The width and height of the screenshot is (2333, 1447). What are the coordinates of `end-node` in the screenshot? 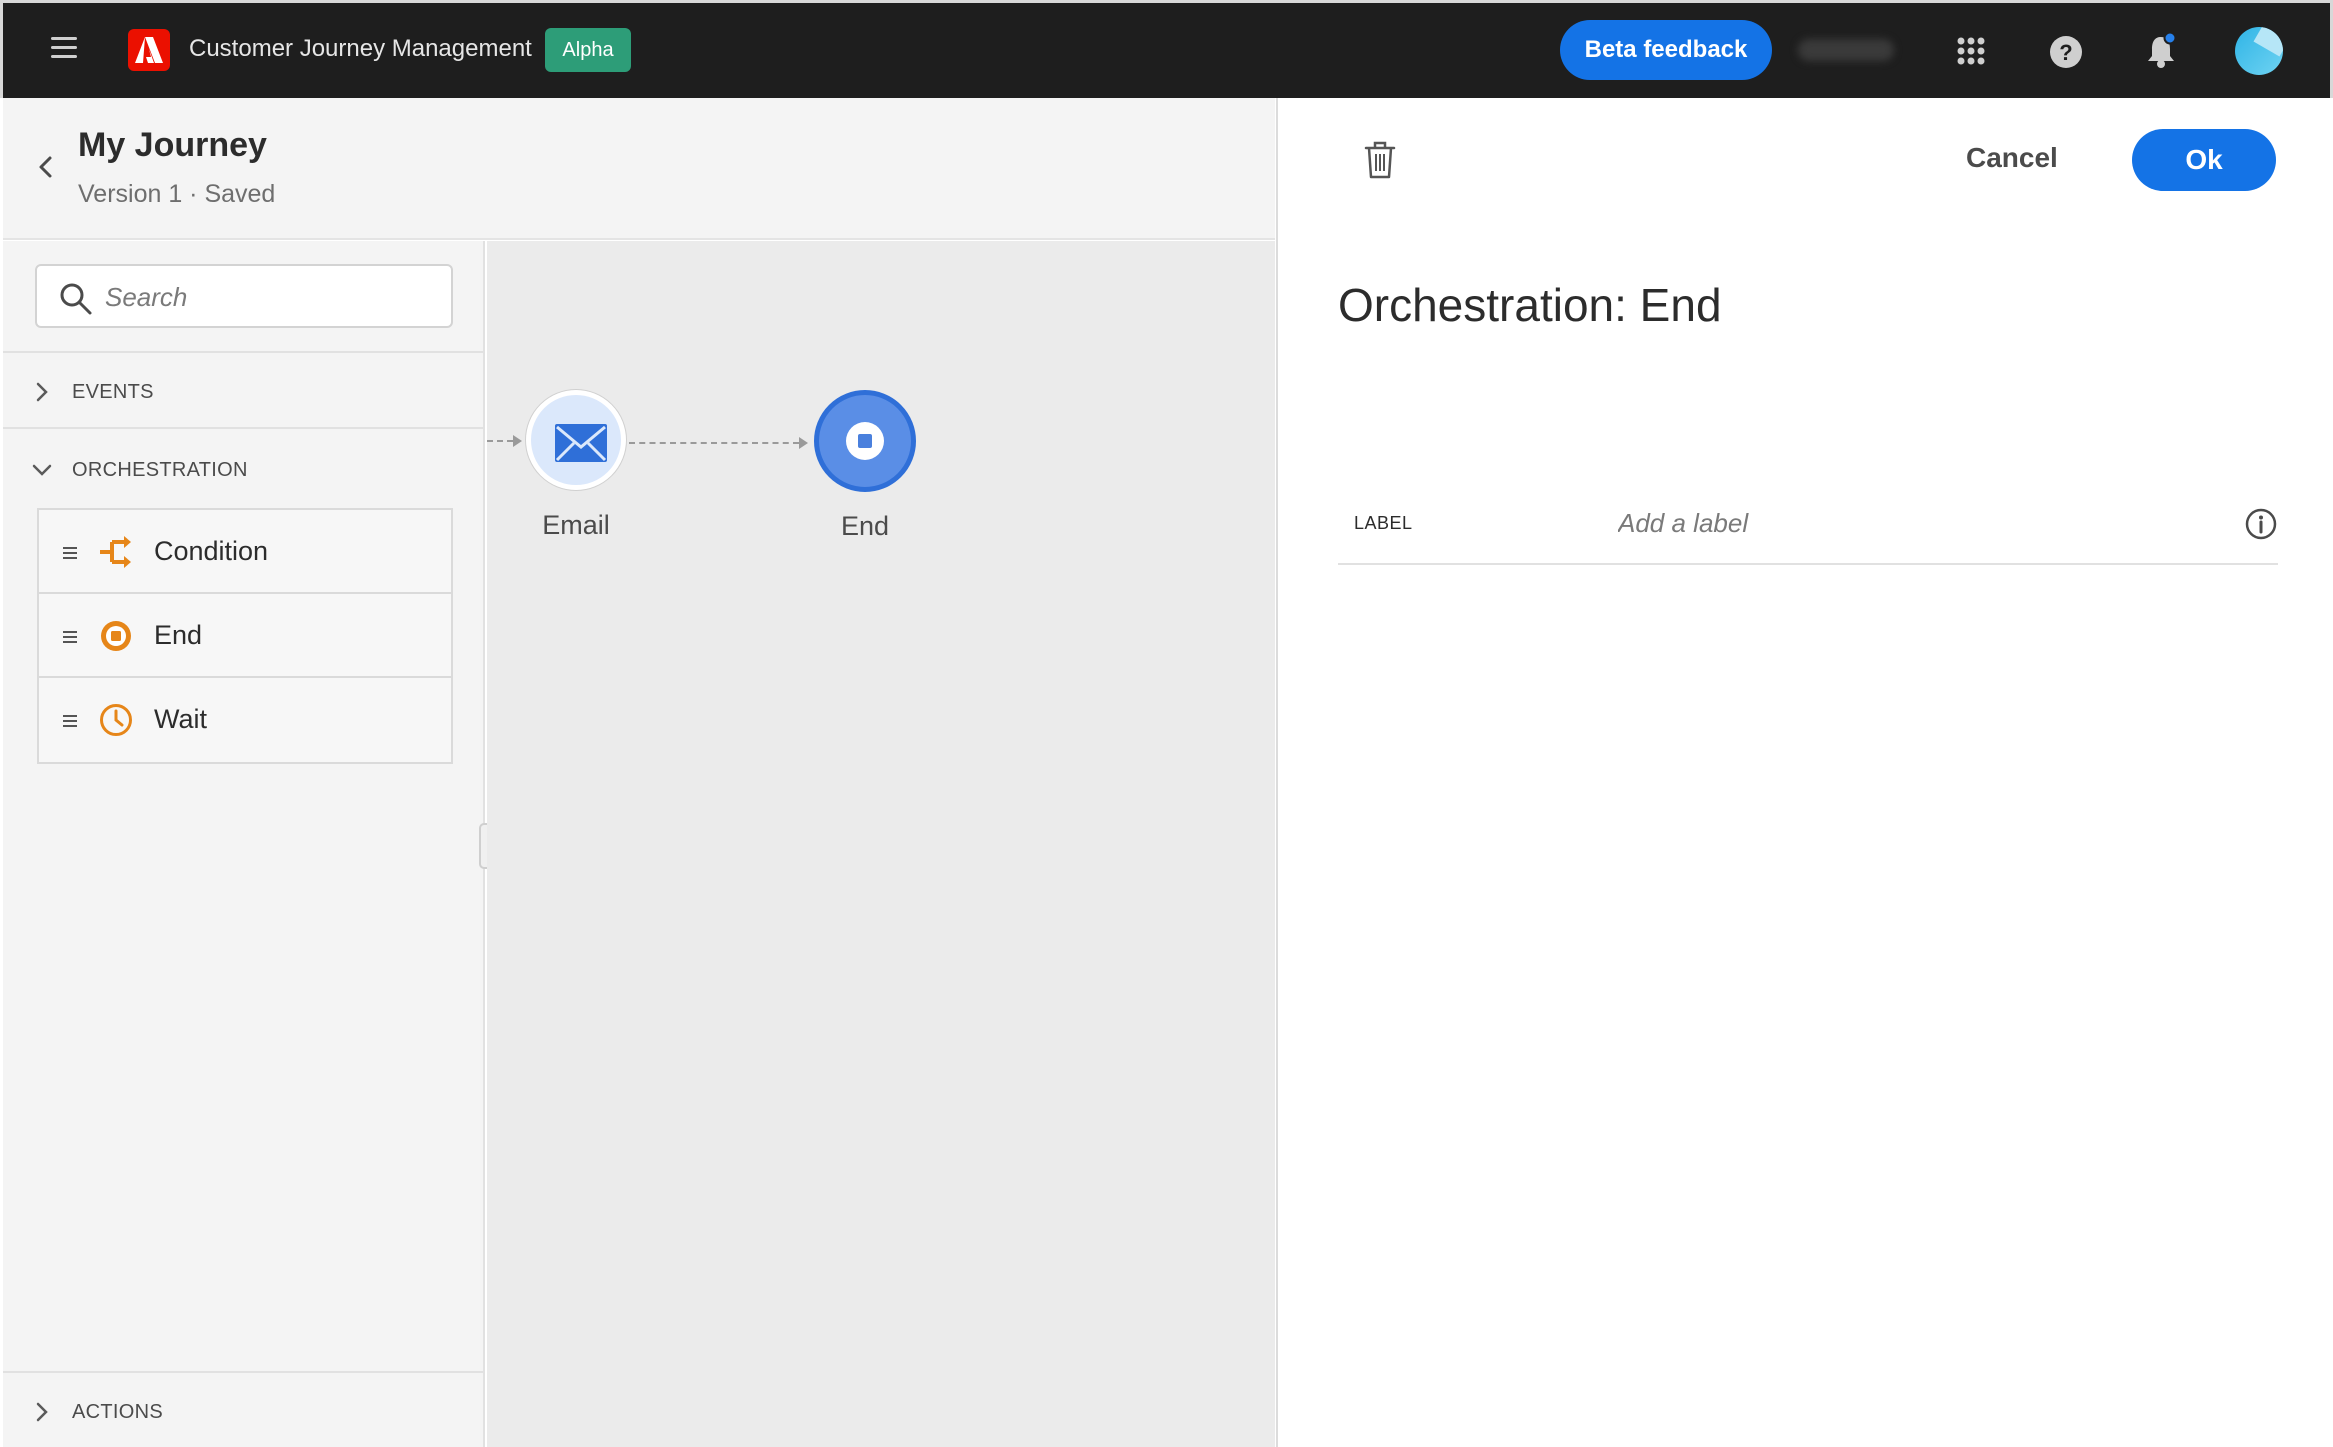 It's located at (865, 441).